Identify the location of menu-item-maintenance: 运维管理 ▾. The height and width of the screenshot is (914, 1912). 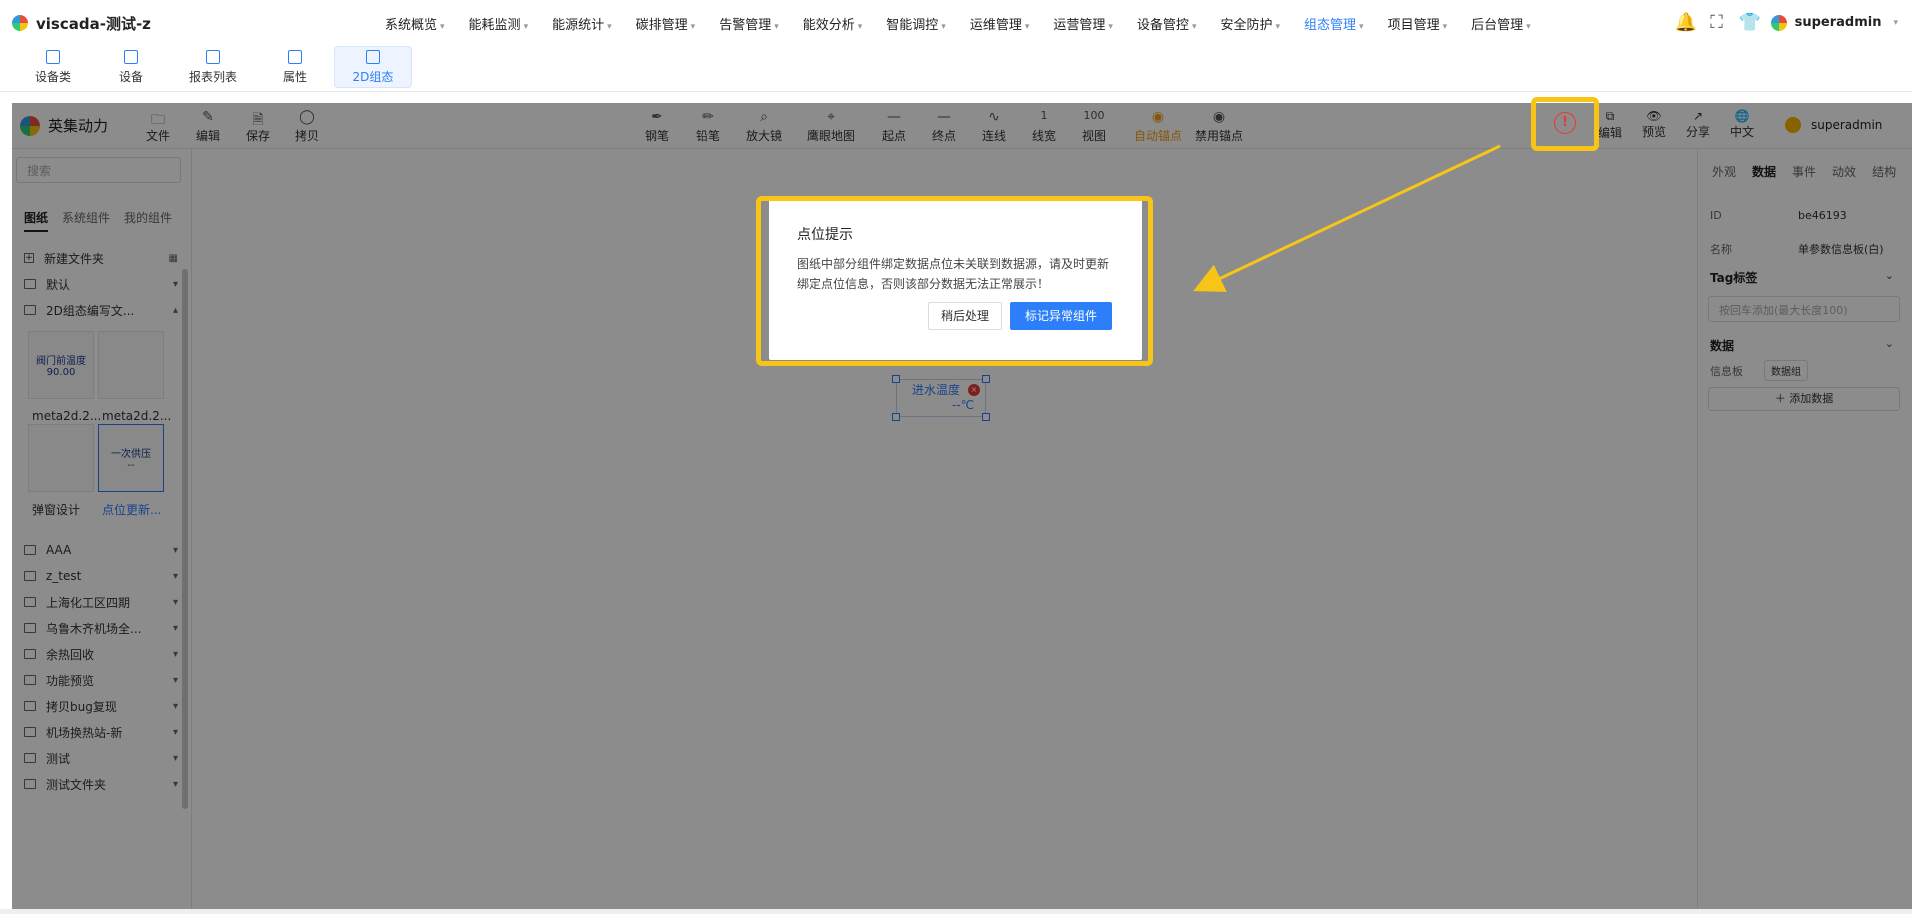
(1000, 23).